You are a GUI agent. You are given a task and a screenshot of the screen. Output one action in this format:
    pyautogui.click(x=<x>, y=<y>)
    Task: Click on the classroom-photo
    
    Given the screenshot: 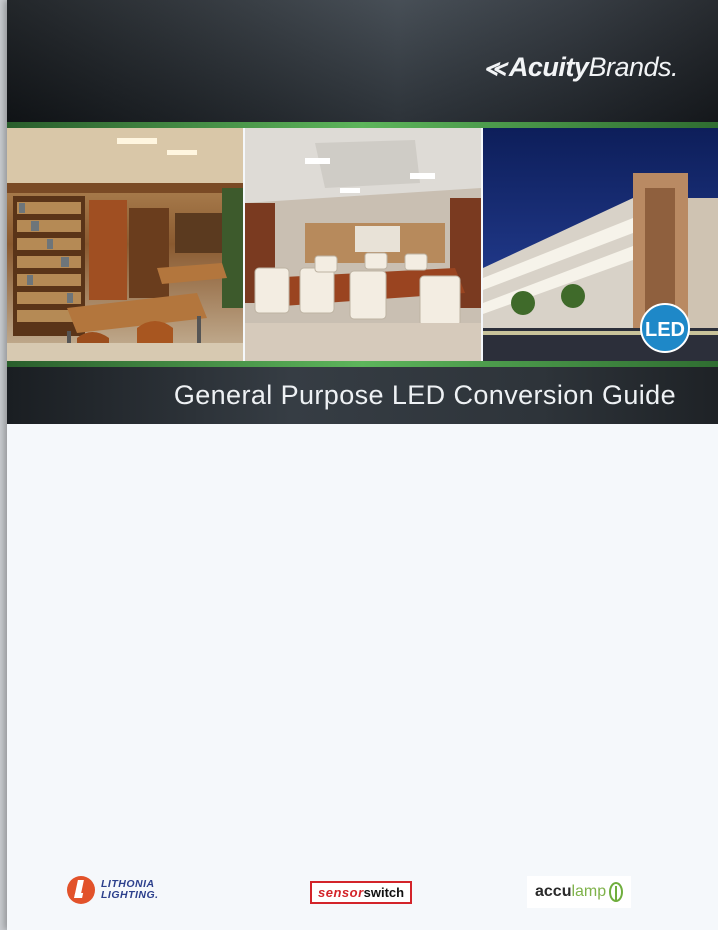 What is the action you would take?
    pyautogui.click(x=363, y=244)
    